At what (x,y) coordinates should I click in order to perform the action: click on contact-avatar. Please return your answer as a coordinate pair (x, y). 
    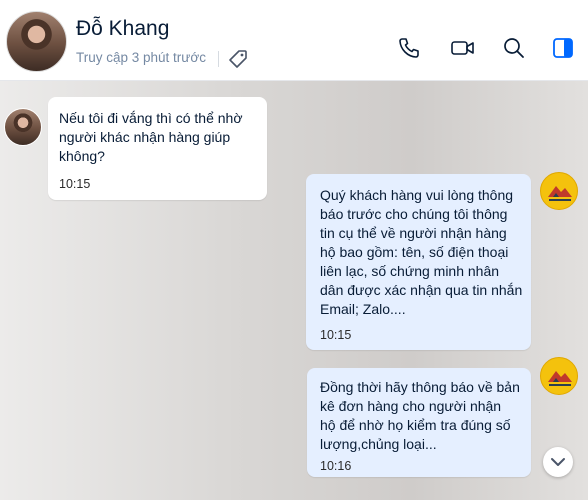
    Looking at the image, I should click on (36, 41).